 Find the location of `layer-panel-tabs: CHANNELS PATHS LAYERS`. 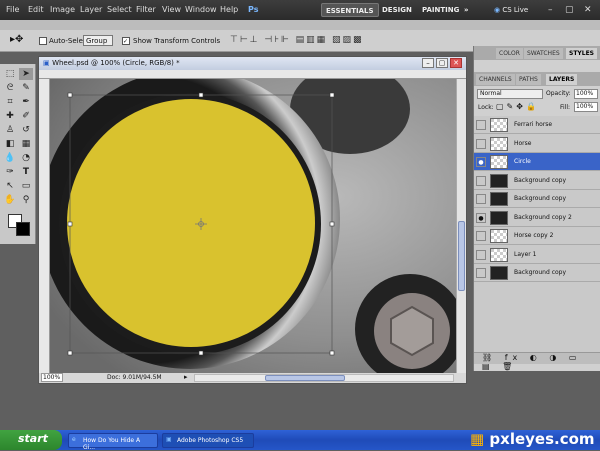

layer-panel-tabs: CHANNELS PATHS LAYERS is located at coordinates (537, 79).